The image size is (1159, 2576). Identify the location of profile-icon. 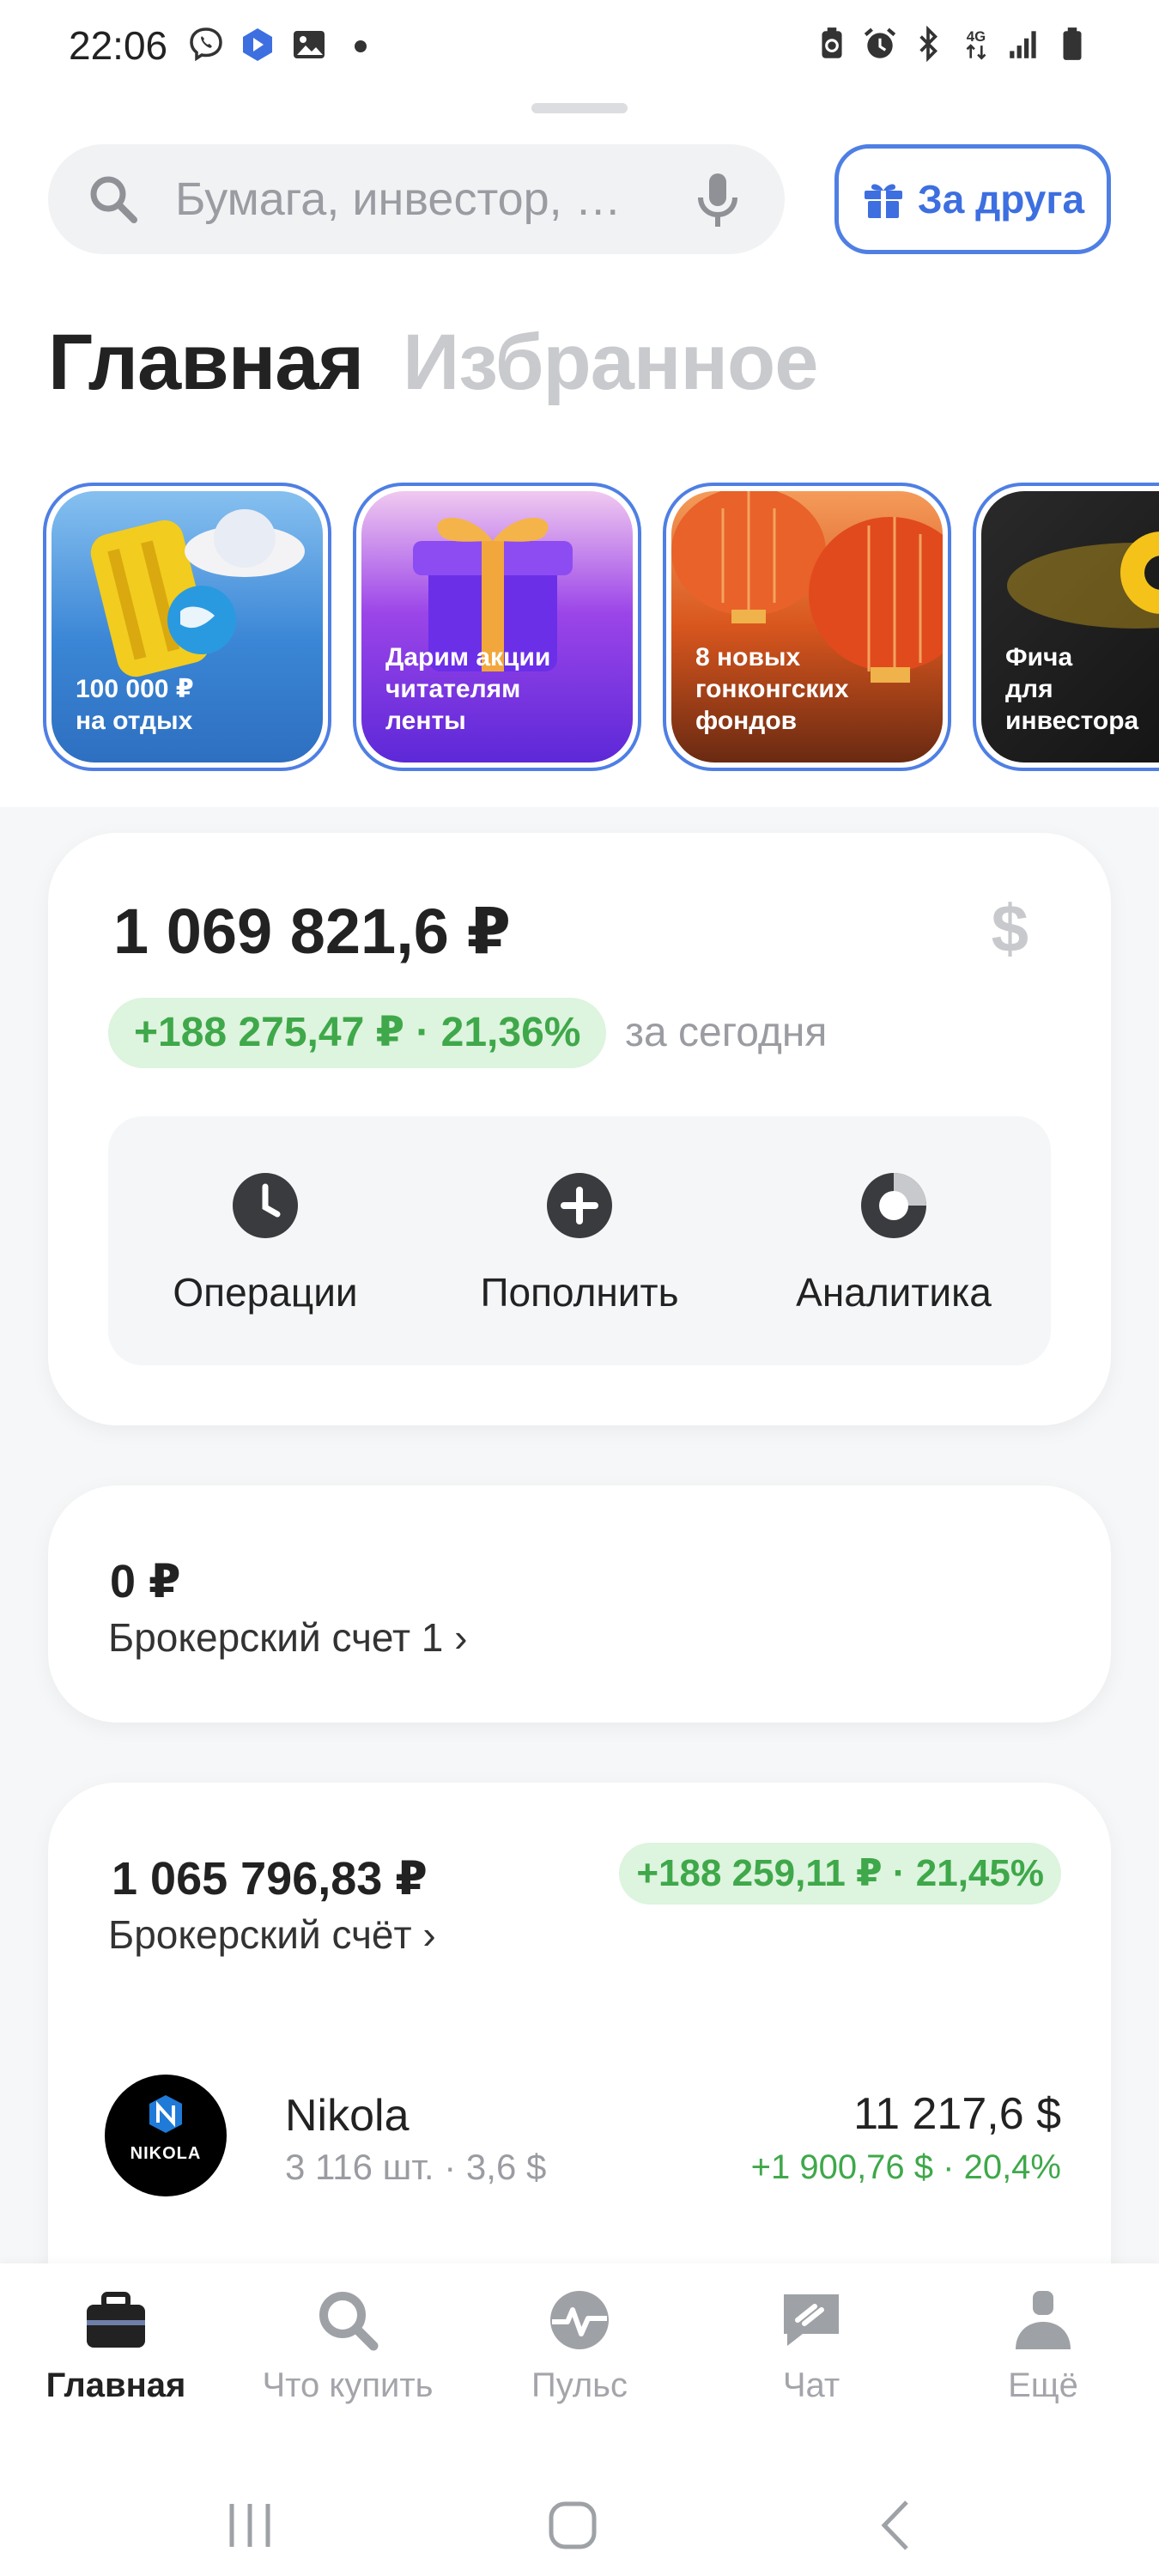
(1044, 2320).